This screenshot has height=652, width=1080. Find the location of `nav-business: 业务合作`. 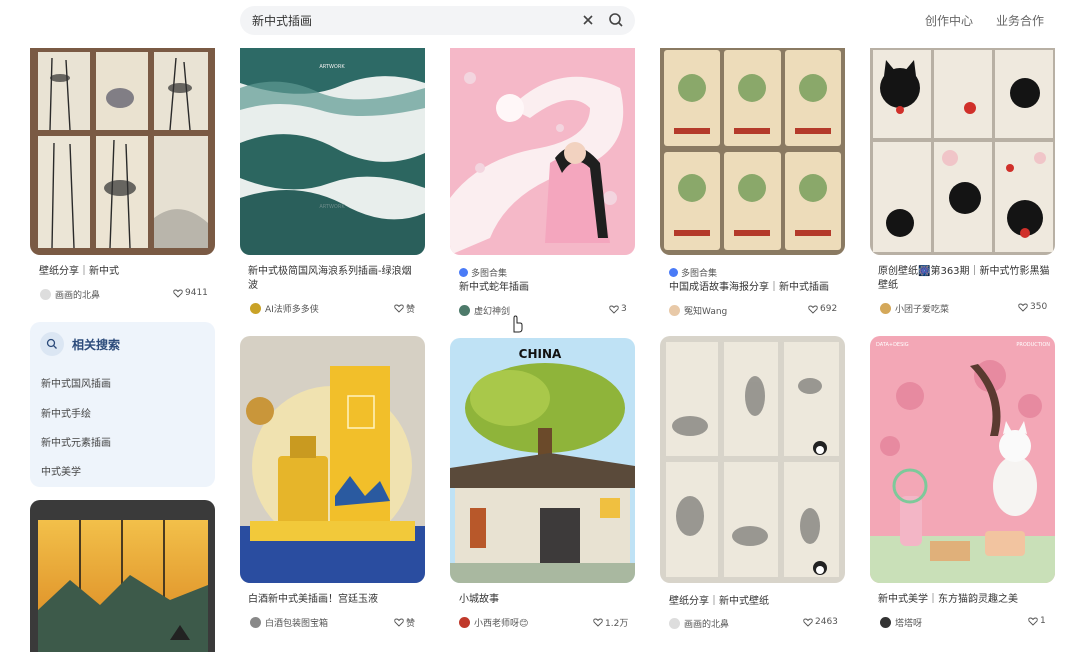

nav-business: 业务合作 is located at coordinates (1020, 20).